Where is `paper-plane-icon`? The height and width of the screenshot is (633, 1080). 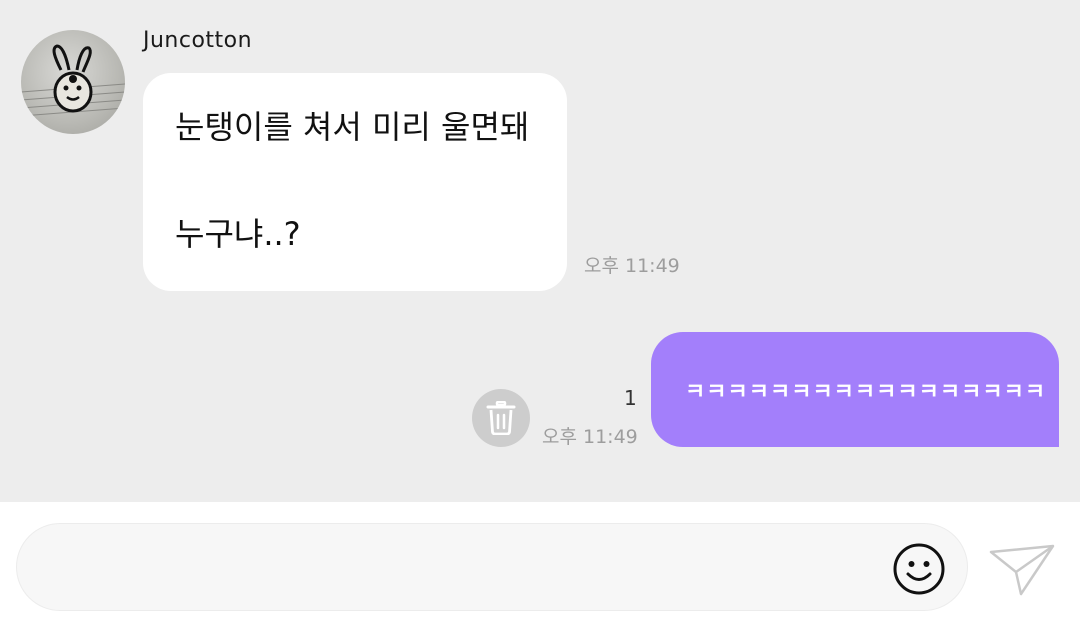 paper-plane-icon is located at coordinates (1022, 570).